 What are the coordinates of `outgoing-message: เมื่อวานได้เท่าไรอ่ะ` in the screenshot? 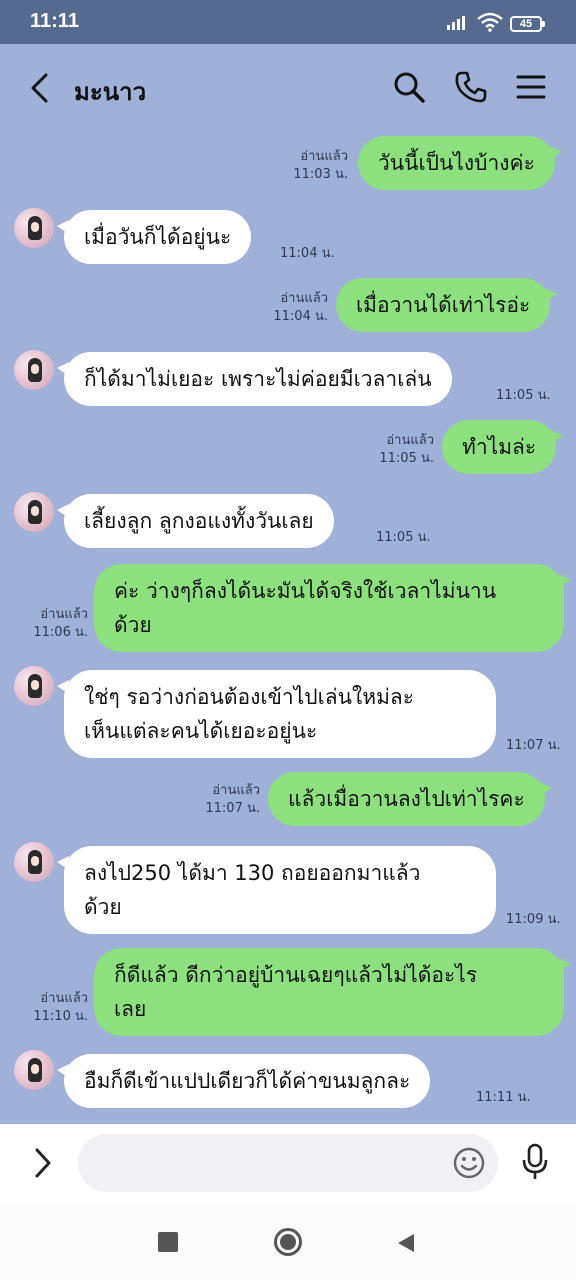 It's located at (447, 305).